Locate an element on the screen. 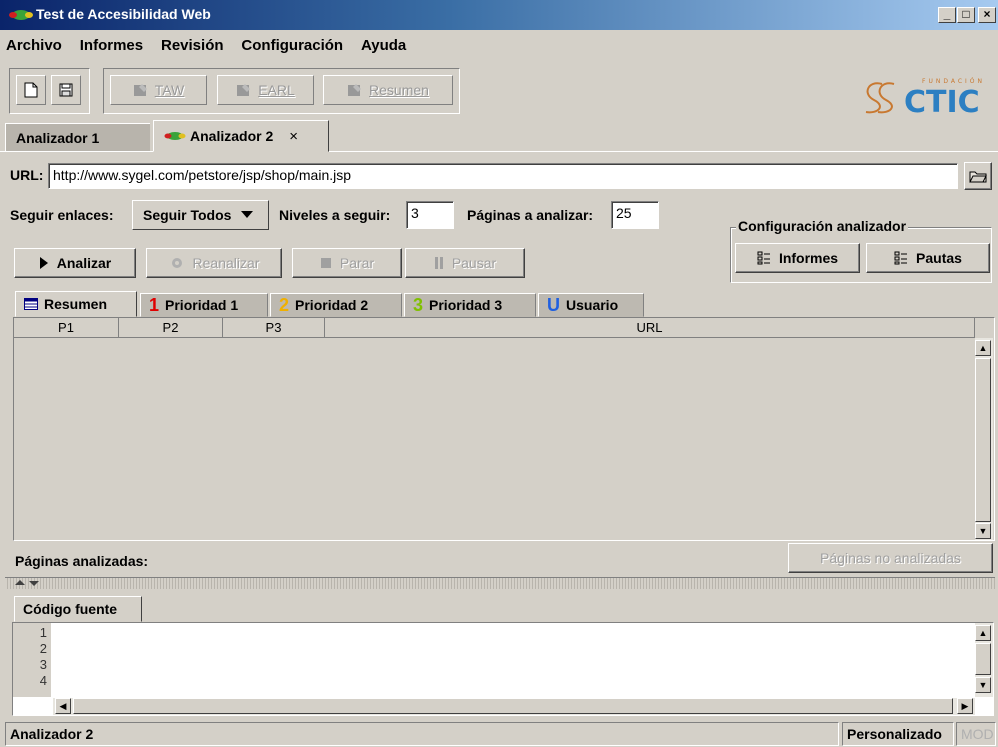 This screenshot has width=998, height=747. pages-label: Páginas a analizar: is located at coordinates (530, 215).